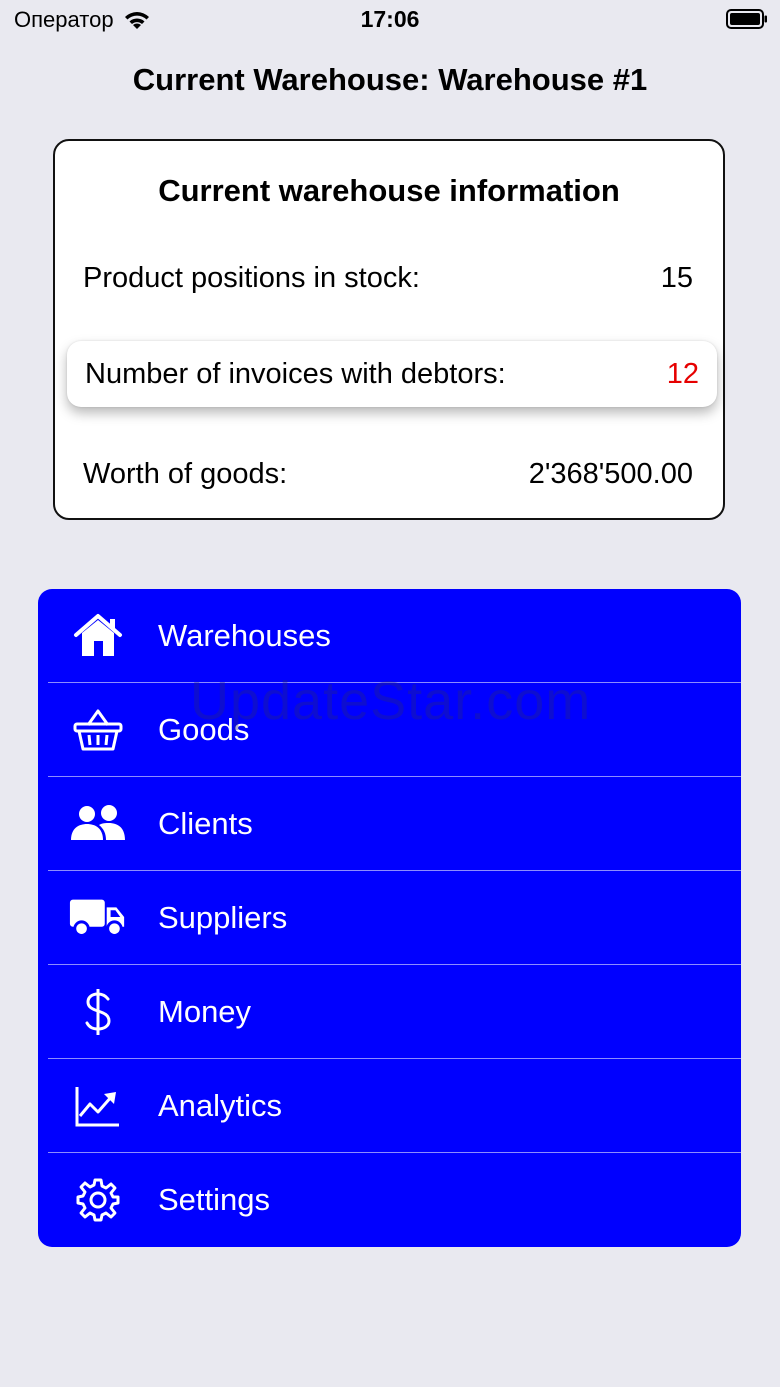 The height and width of the screenshot is (1387, 780). What do you see at coordinates (98, 1012) in the screenshot?
I see `dollar-icon` at bounding box center [98, 1012].